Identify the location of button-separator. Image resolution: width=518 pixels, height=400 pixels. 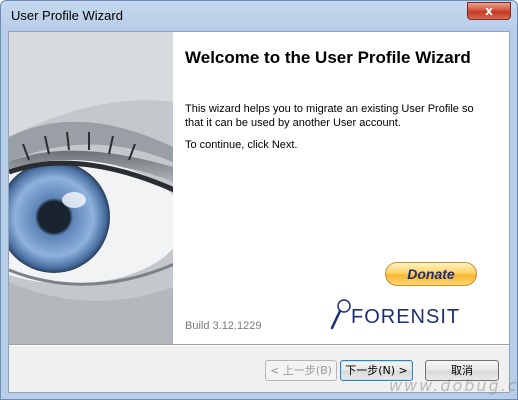
(259, 345).